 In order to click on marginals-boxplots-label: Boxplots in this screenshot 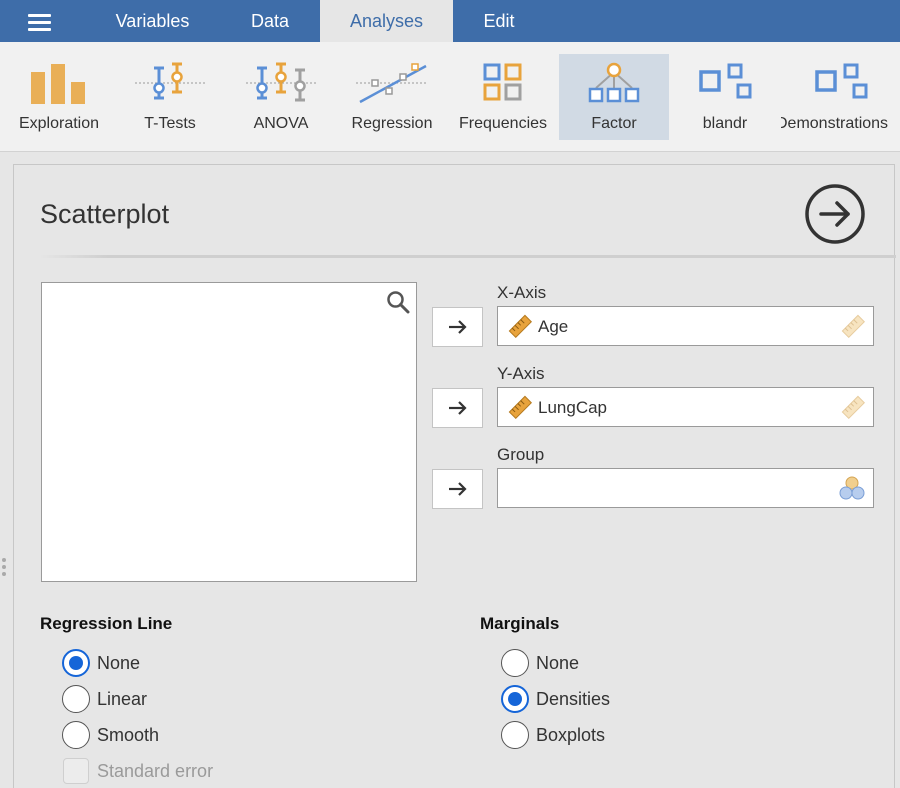, I will do `click(570, 735)`.